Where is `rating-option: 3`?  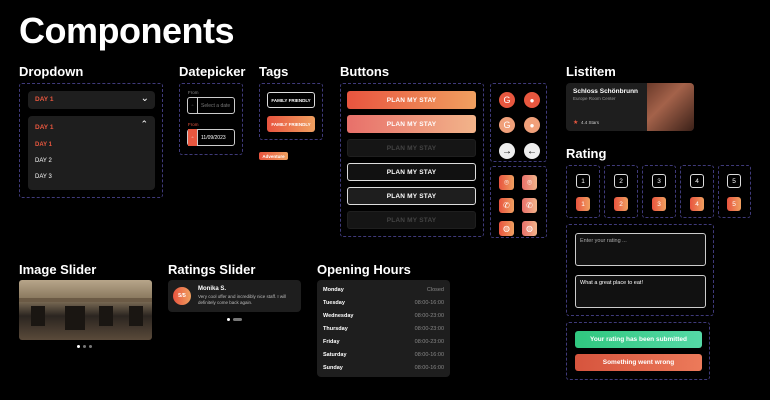
rating-option: 3 is located at coordinates (659, 181).